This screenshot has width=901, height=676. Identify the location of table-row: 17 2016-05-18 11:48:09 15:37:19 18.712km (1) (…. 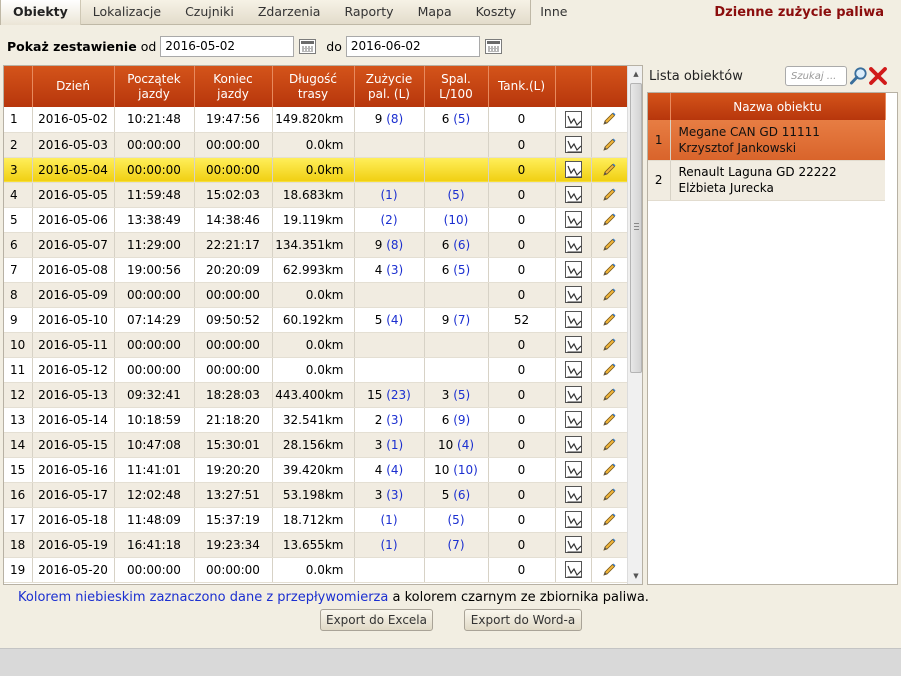
(316, 520).